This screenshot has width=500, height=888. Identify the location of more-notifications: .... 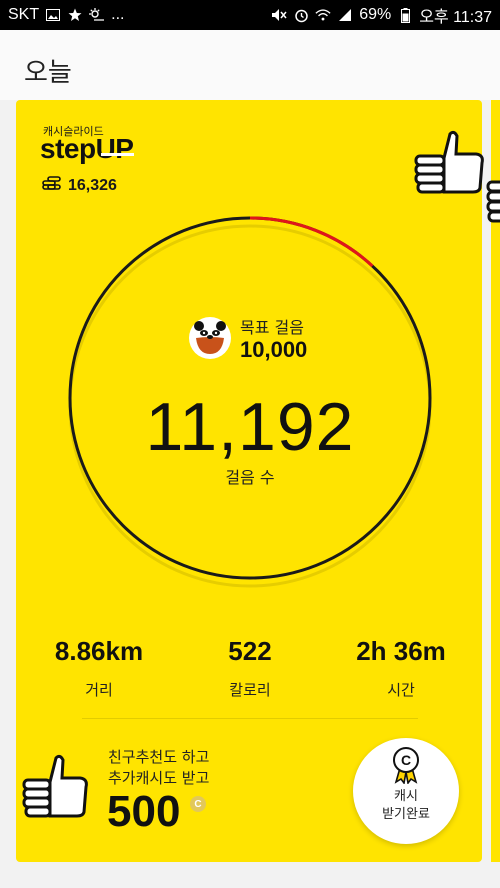
(118, 14).